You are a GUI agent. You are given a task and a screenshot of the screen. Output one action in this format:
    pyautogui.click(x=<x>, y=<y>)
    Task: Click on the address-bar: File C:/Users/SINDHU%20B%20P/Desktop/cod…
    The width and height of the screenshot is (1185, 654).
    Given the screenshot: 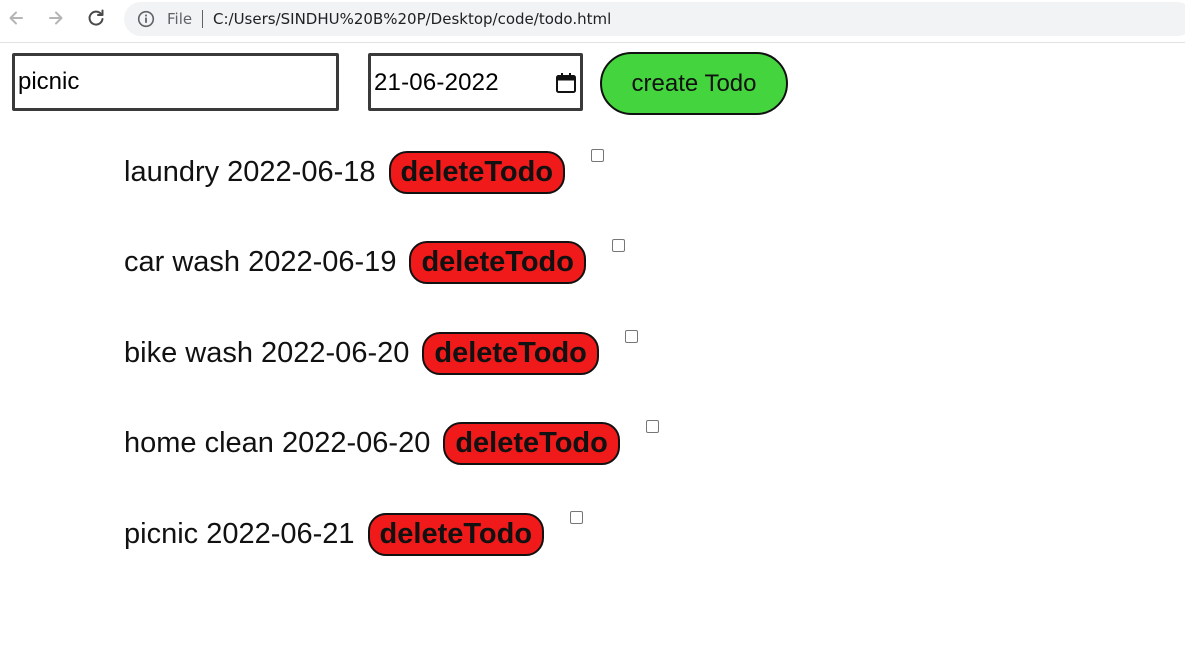 What is the action you would take?
    pyautogui.click(x=654, y=19)
    